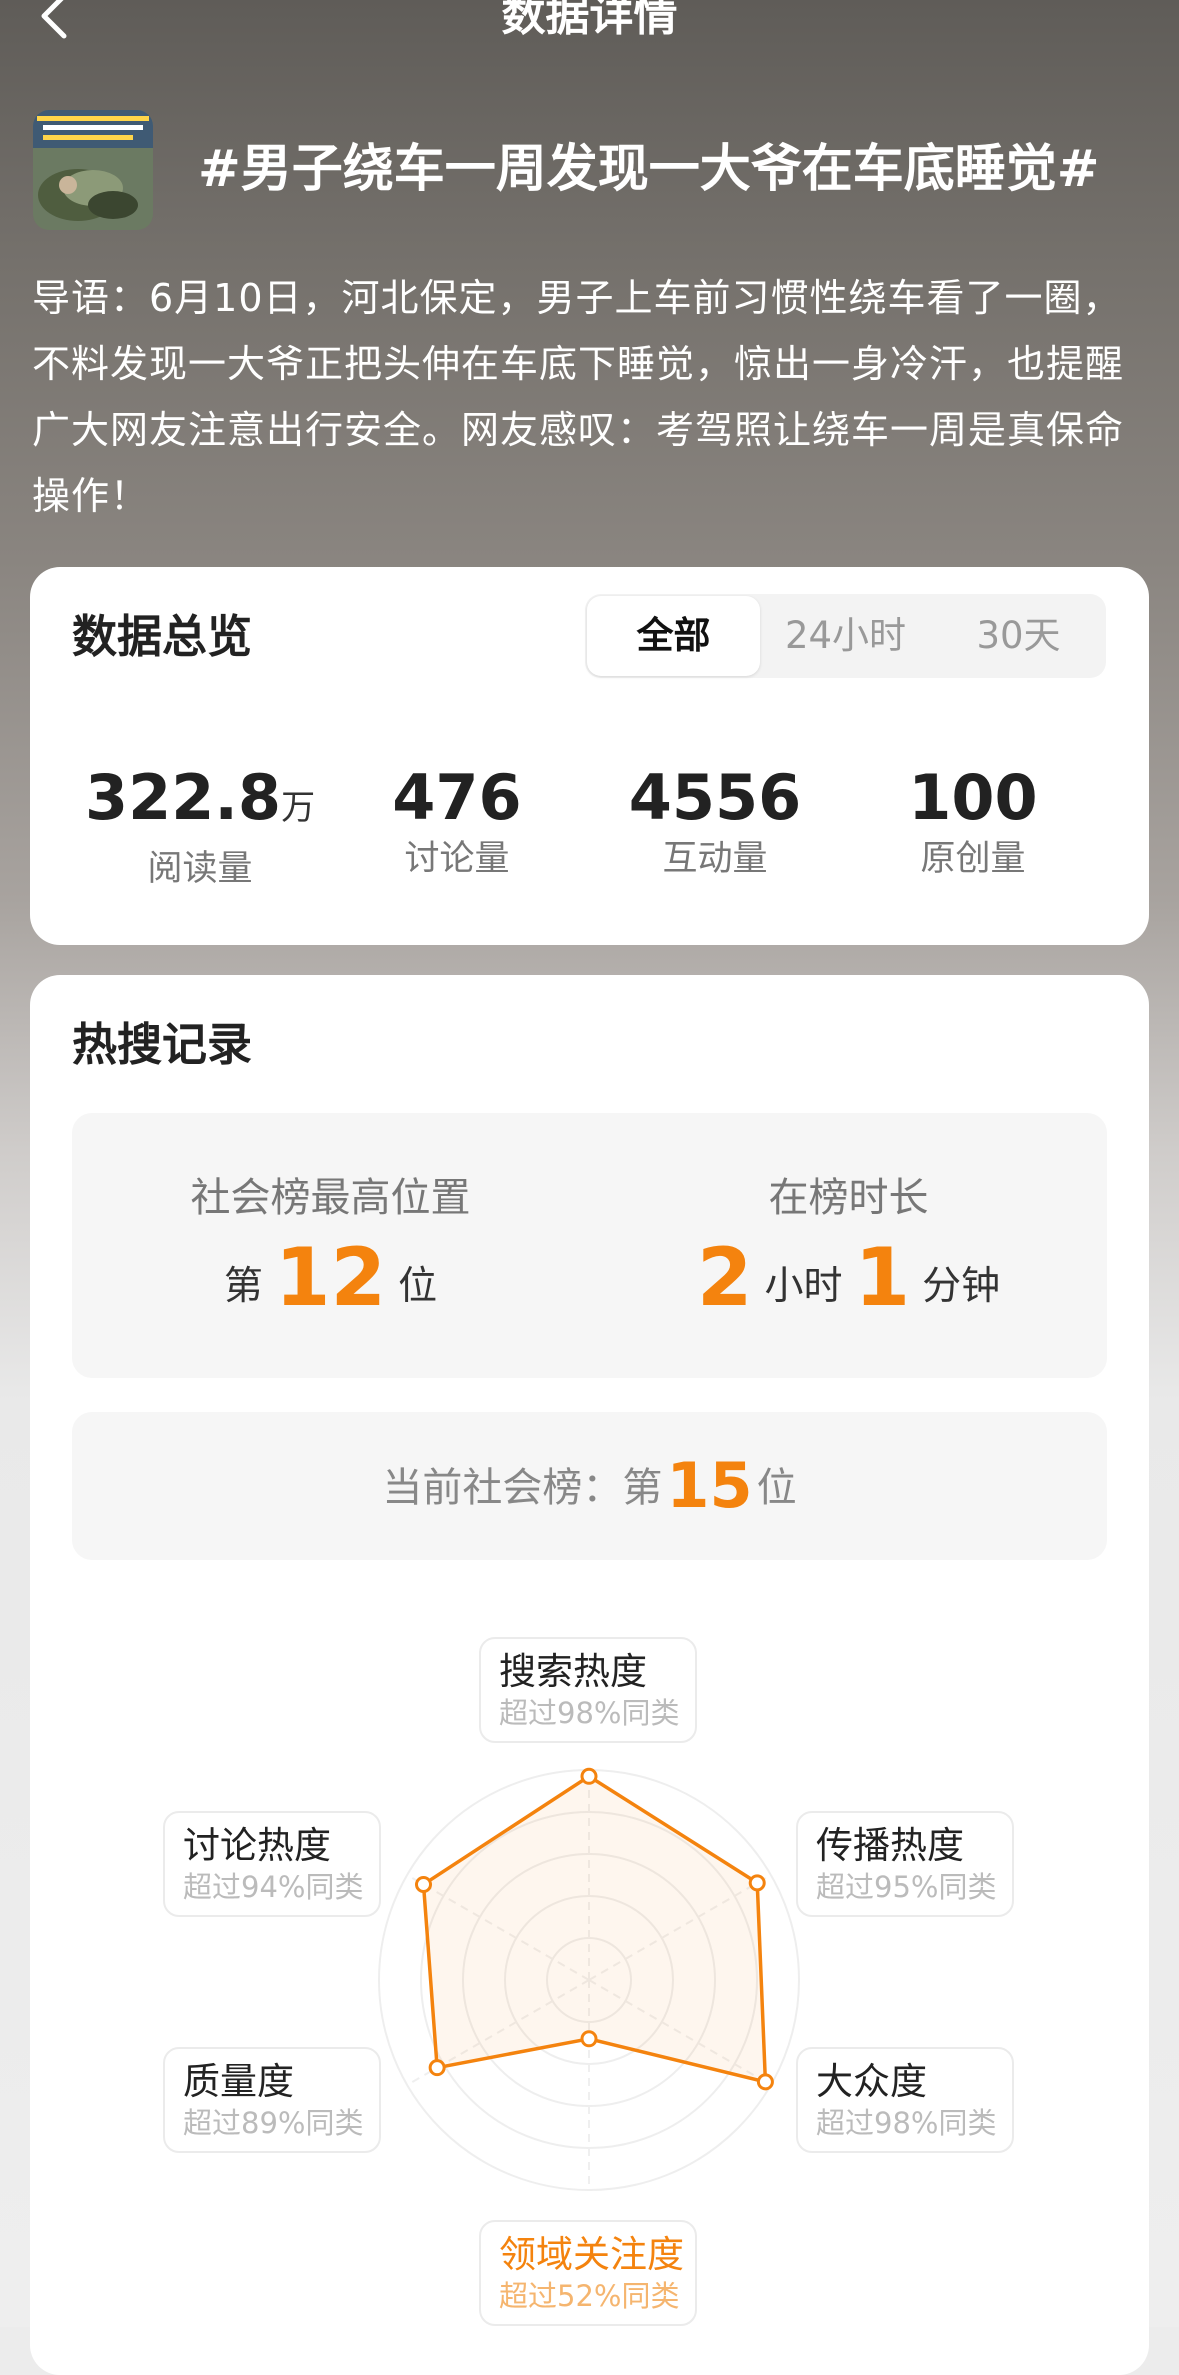  Describe the element at coordinates (589, 2296) in the screenshot. I see `radar-label-percentile: 超过52%同类` at that location.